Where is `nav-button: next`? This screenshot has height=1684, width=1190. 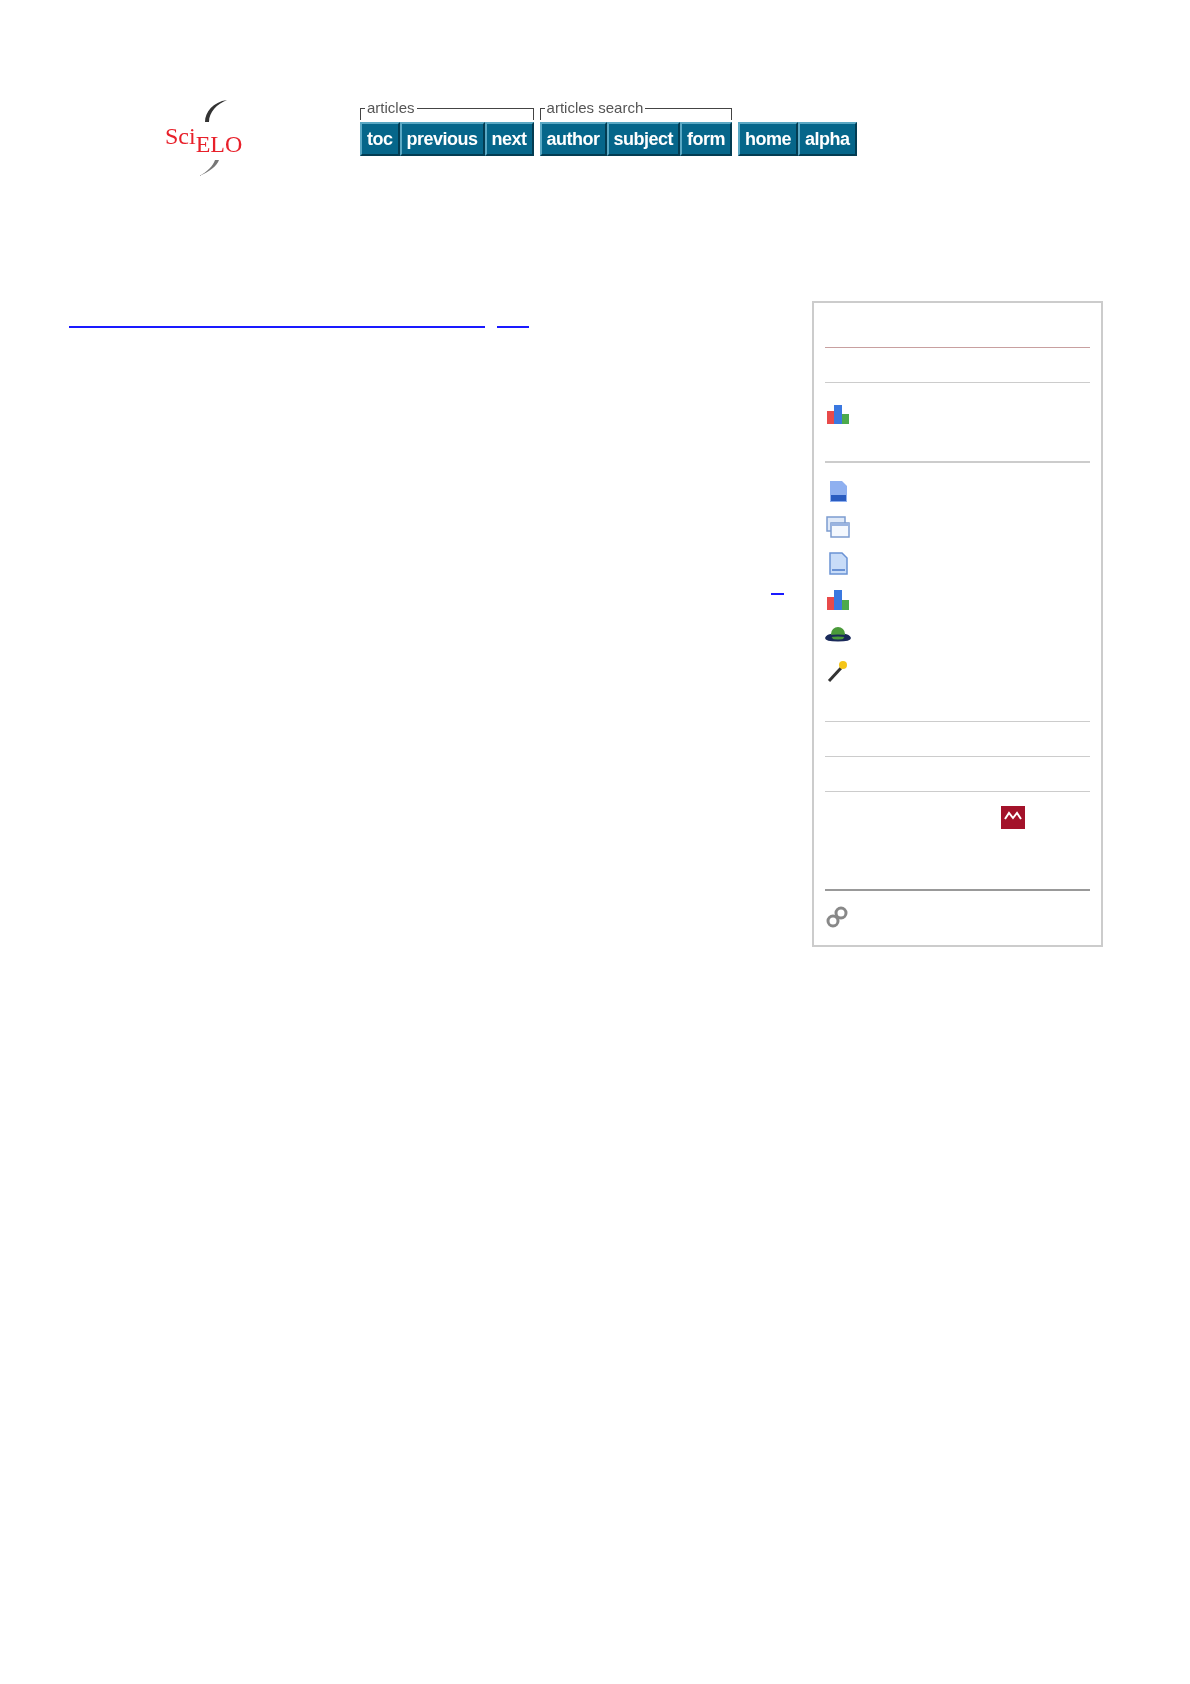
nav-button: next is located at coordinates (509, 139).